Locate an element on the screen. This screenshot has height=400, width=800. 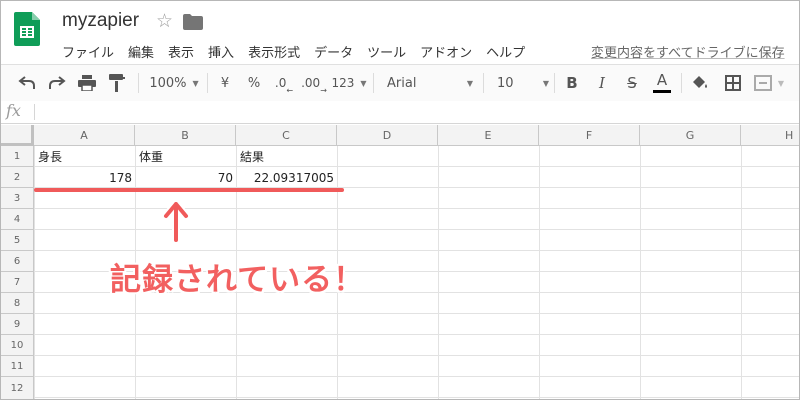
strikethrough-button: S is located at coordinates (632, 83).